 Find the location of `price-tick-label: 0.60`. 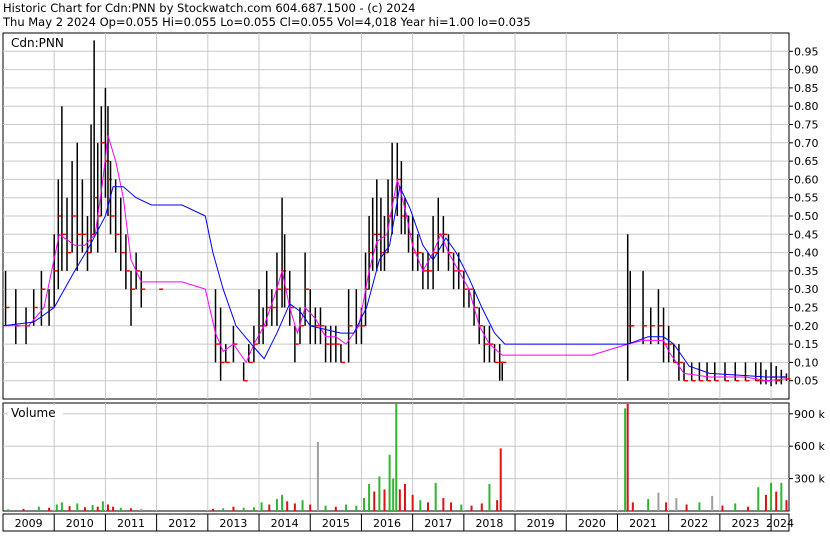

price-tick-label: 0.60 is located at coordinates (806, 179).